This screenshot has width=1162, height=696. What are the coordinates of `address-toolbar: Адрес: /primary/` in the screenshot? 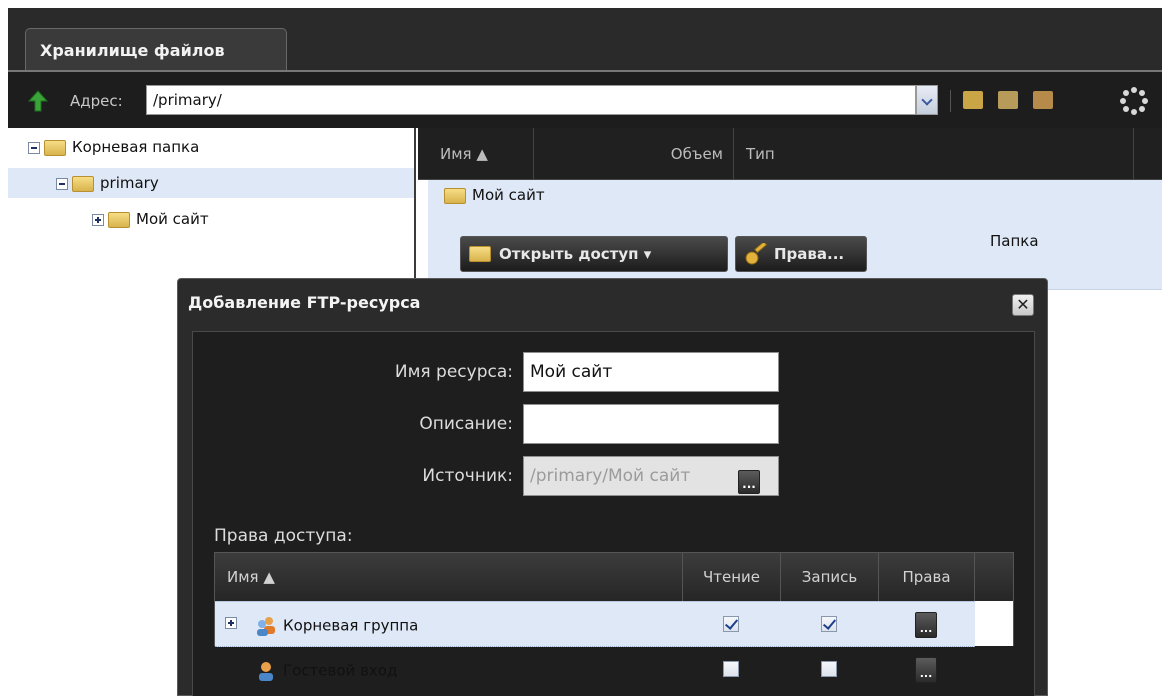 It's located at (585, 100).